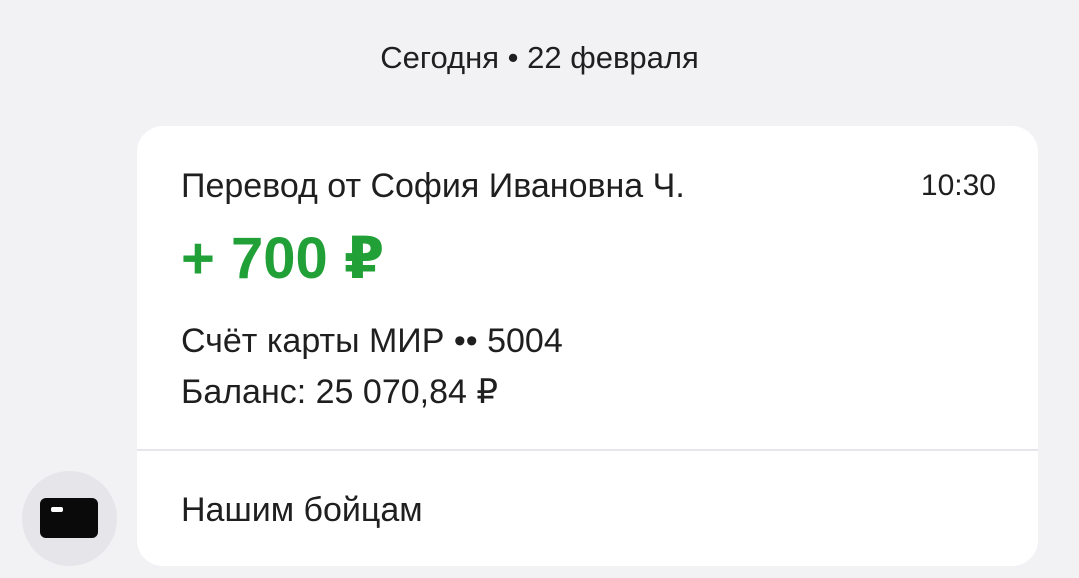  I want to click on transaction-time: 10:30, so click(958, 185).